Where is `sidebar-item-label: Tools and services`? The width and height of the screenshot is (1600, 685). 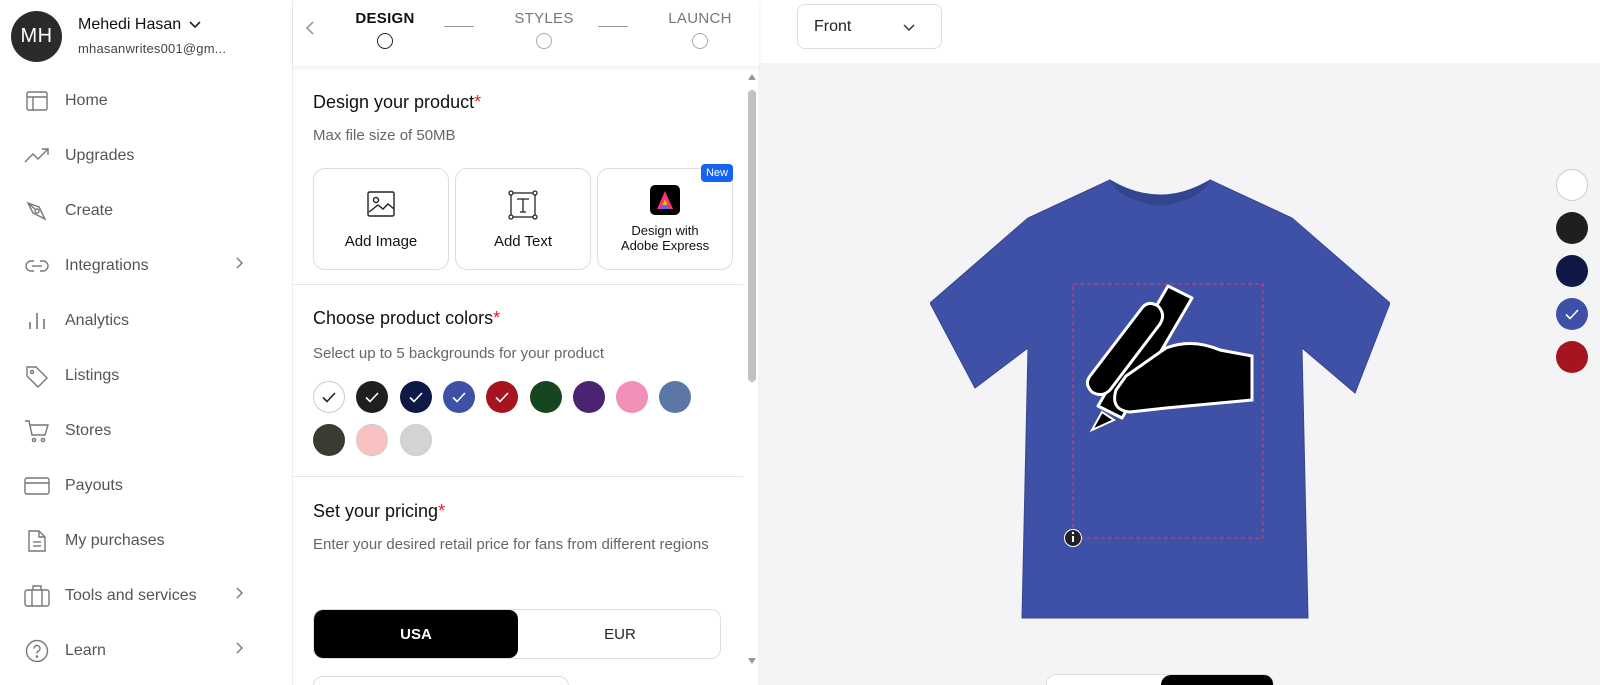 sidebar-item-label: Tools and services is located at coordinates (131, 595).